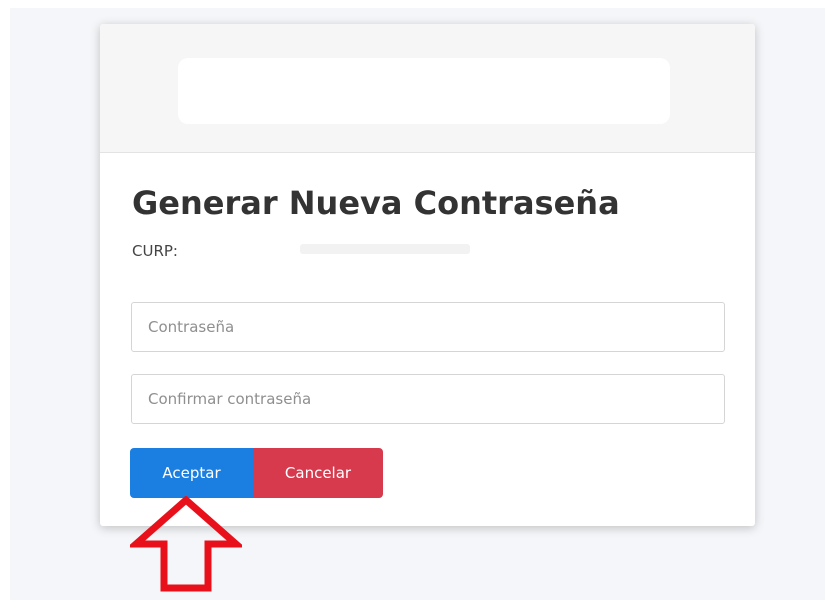 Image resolution: width=825 pixels, height=600 pixels. I want to click on up-arrow-icon, so click(186, 544).